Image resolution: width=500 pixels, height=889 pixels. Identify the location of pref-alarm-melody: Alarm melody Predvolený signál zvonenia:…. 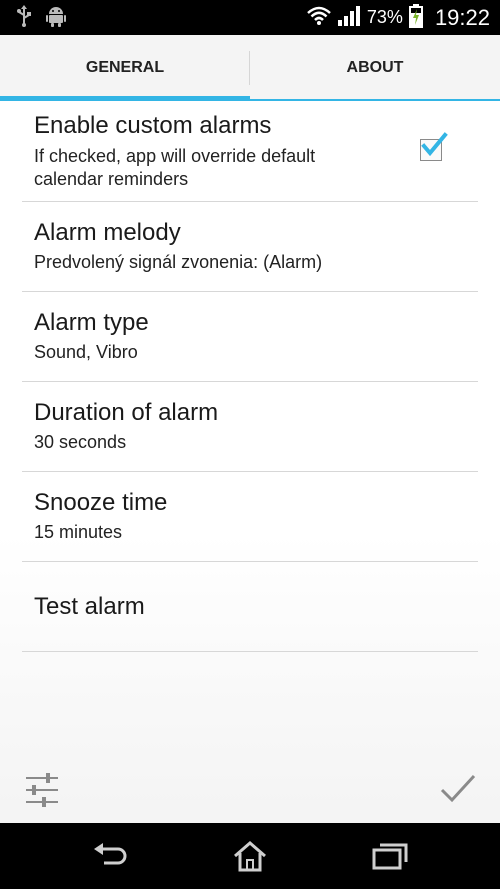
(250, 247).